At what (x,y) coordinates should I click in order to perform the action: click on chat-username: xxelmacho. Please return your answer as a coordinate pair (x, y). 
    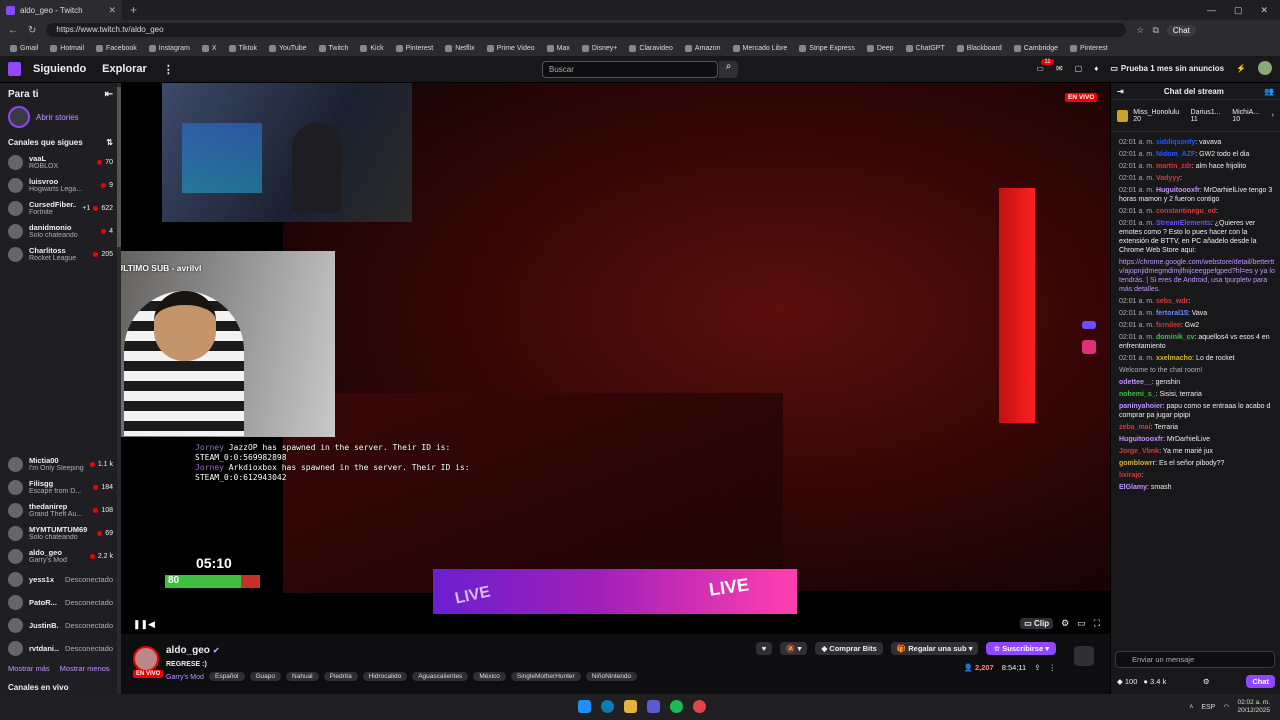
    Looking at the image, I should click on (1174, 358).